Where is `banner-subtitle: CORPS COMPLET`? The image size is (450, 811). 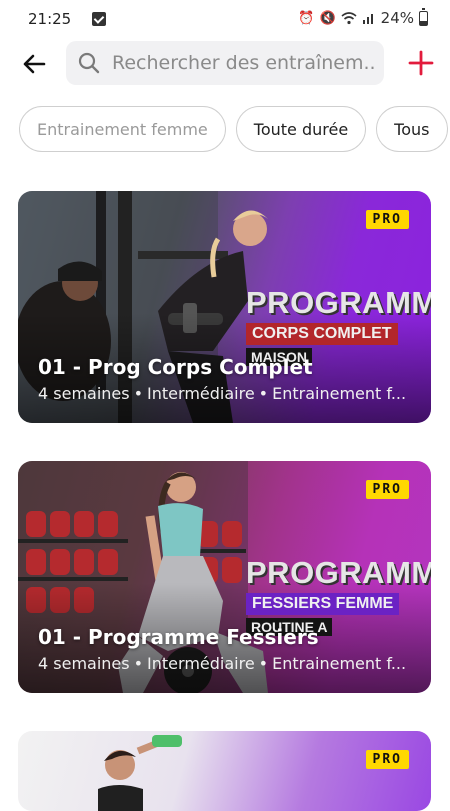
banner-subtitle: CORPS COMPLET is located at coordinates (322, 334).